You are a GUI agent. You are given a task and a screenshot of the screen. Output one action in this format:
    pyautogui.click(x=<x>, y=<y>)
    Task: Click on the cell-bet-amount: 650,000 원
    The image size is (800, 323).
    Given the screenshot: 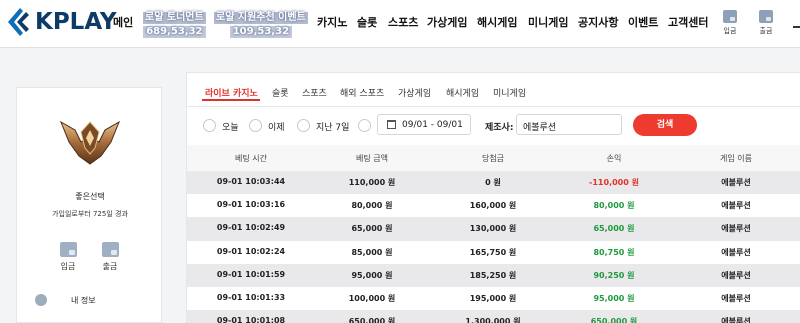 What is the action you would take?
    pyautogui.click(x=372, y=320)
    